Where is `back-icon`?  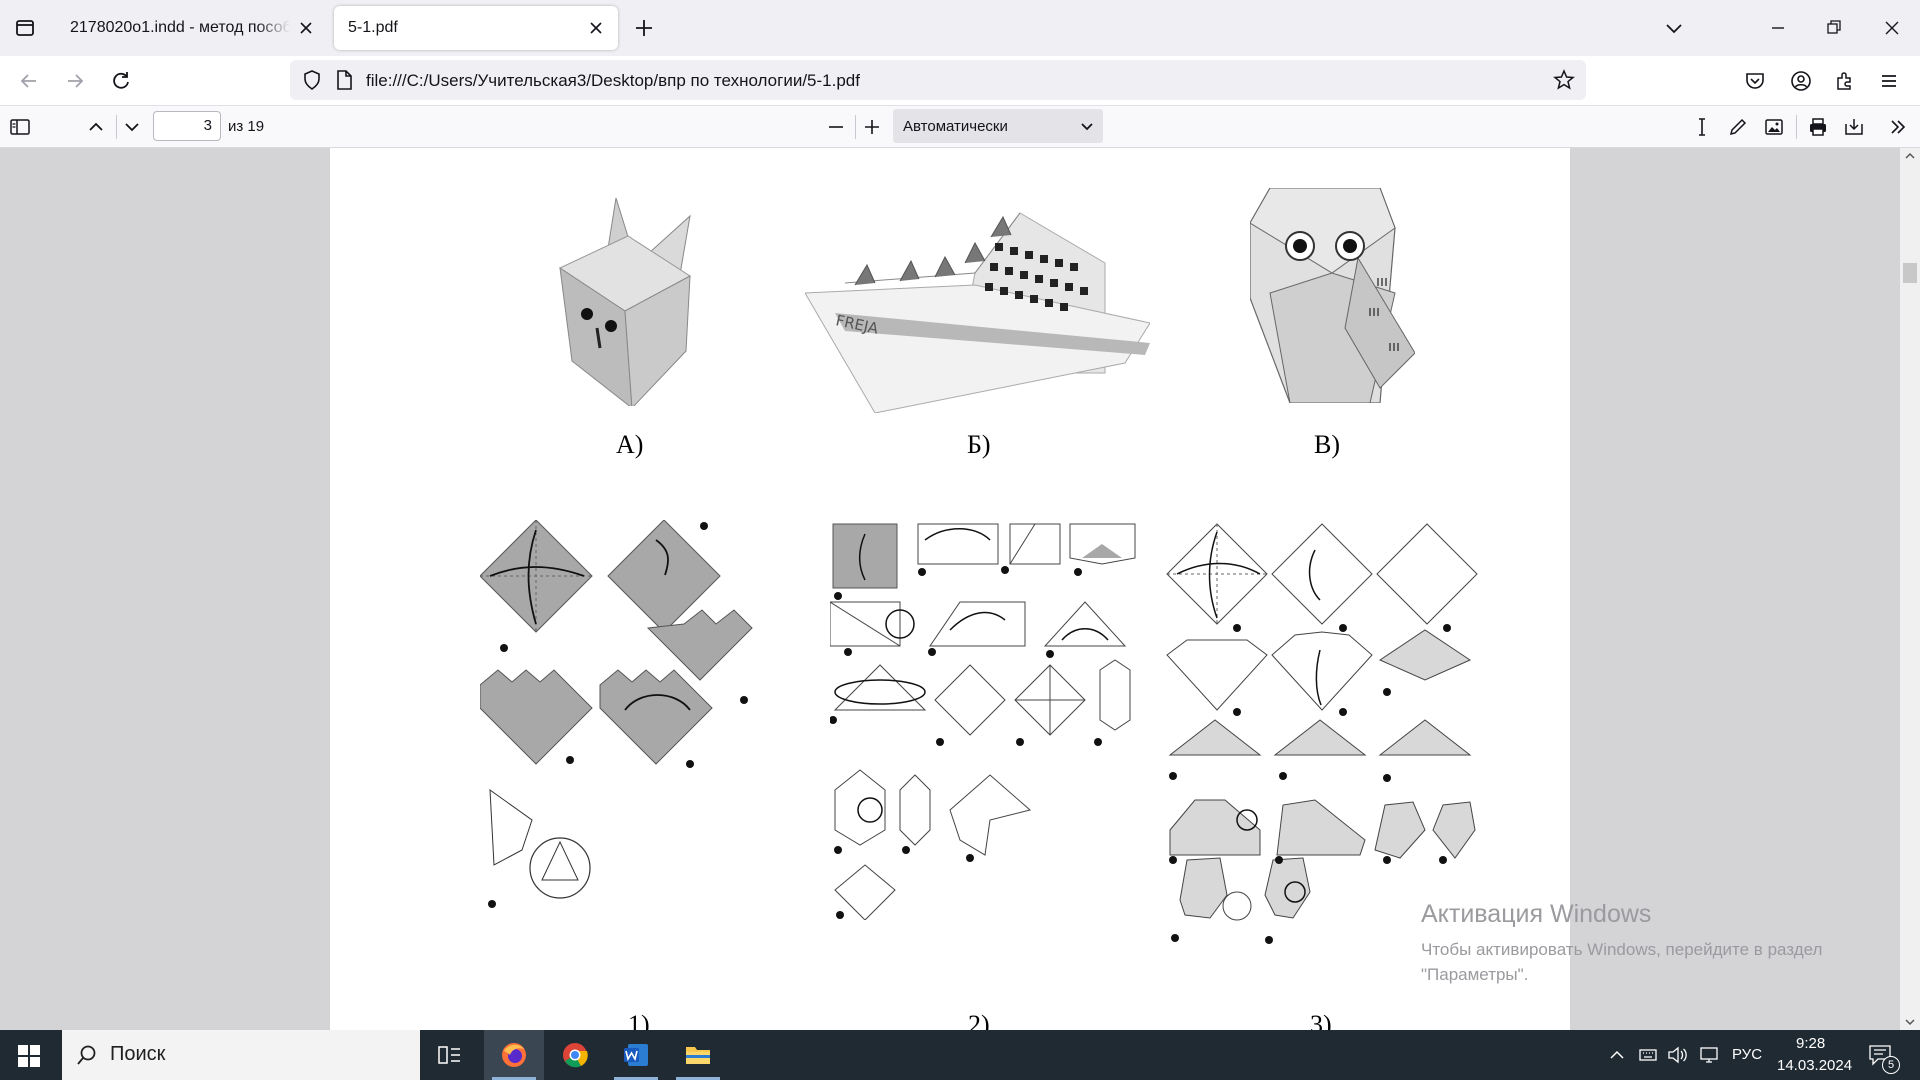
back-icon is located at coordinates (29, 81).